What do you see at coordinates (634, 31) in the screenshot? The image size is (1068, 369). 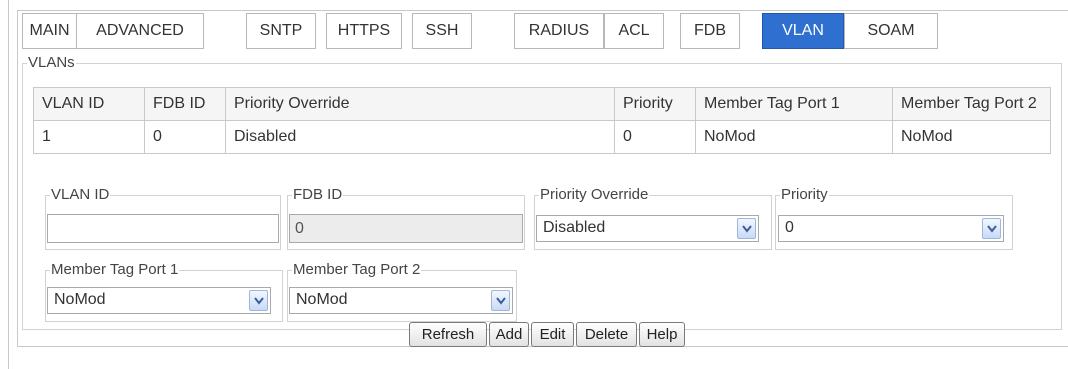 I see `tab-acl: ACL` at bounding box center [634, 31].